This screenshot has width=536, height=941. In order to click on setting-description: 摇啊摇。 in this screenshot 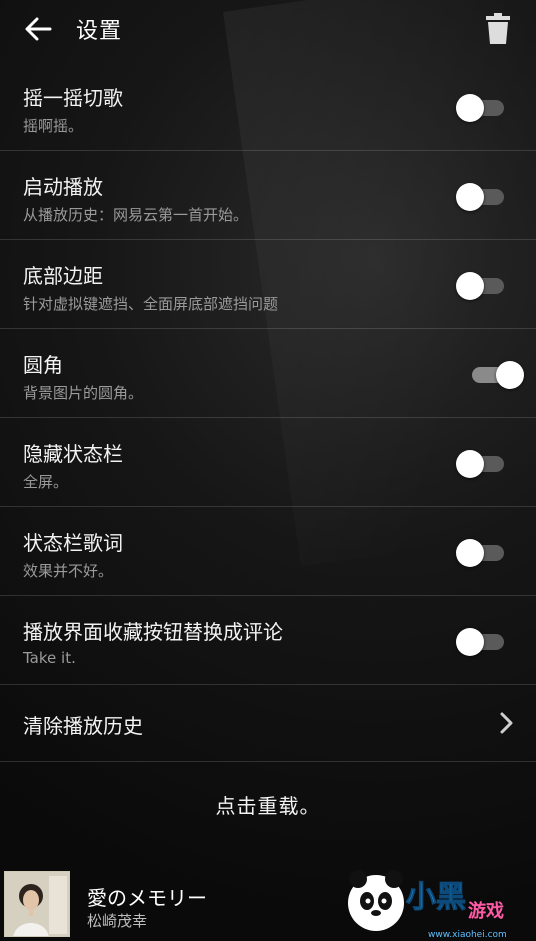, I will do `click(53, 126)`.